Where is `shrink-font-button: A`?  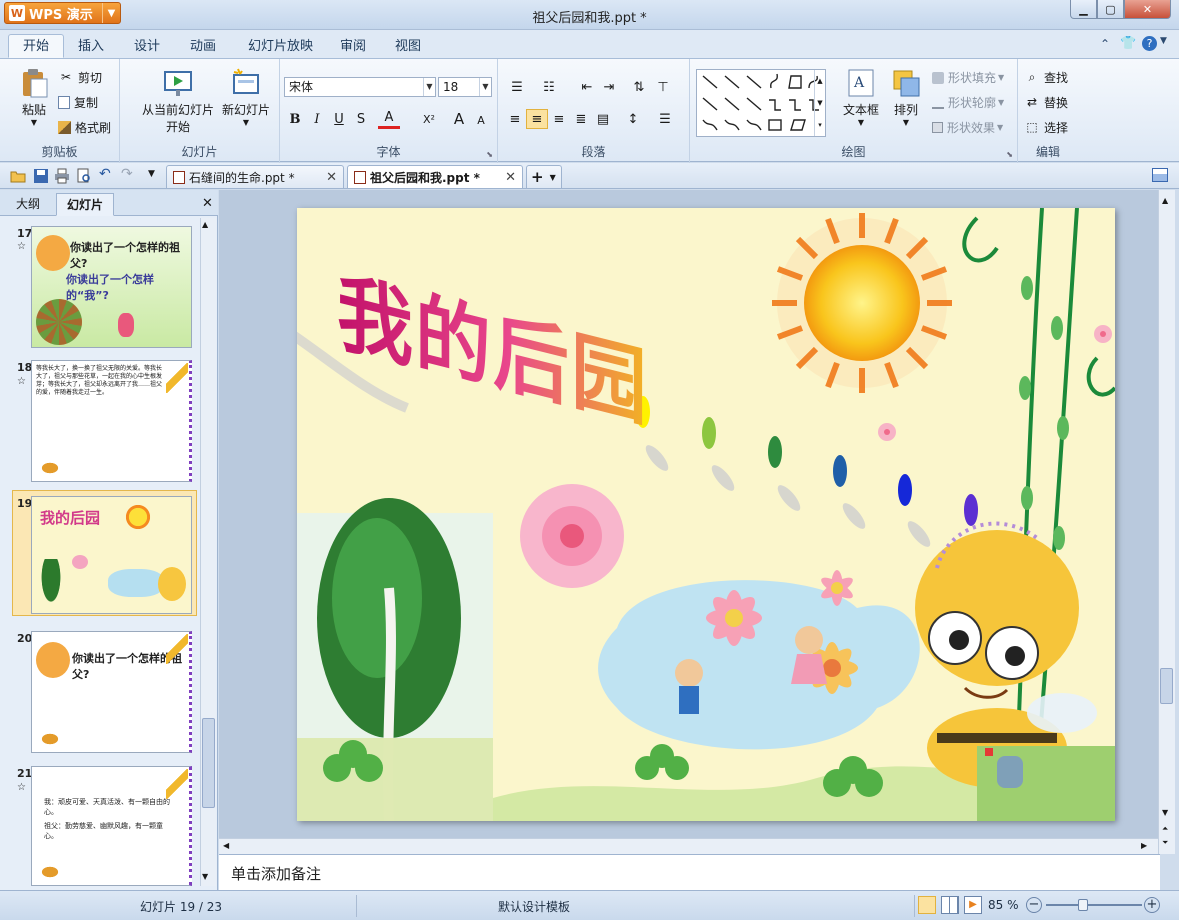
shrink-font-button: A is located at coordinates (481, 120).